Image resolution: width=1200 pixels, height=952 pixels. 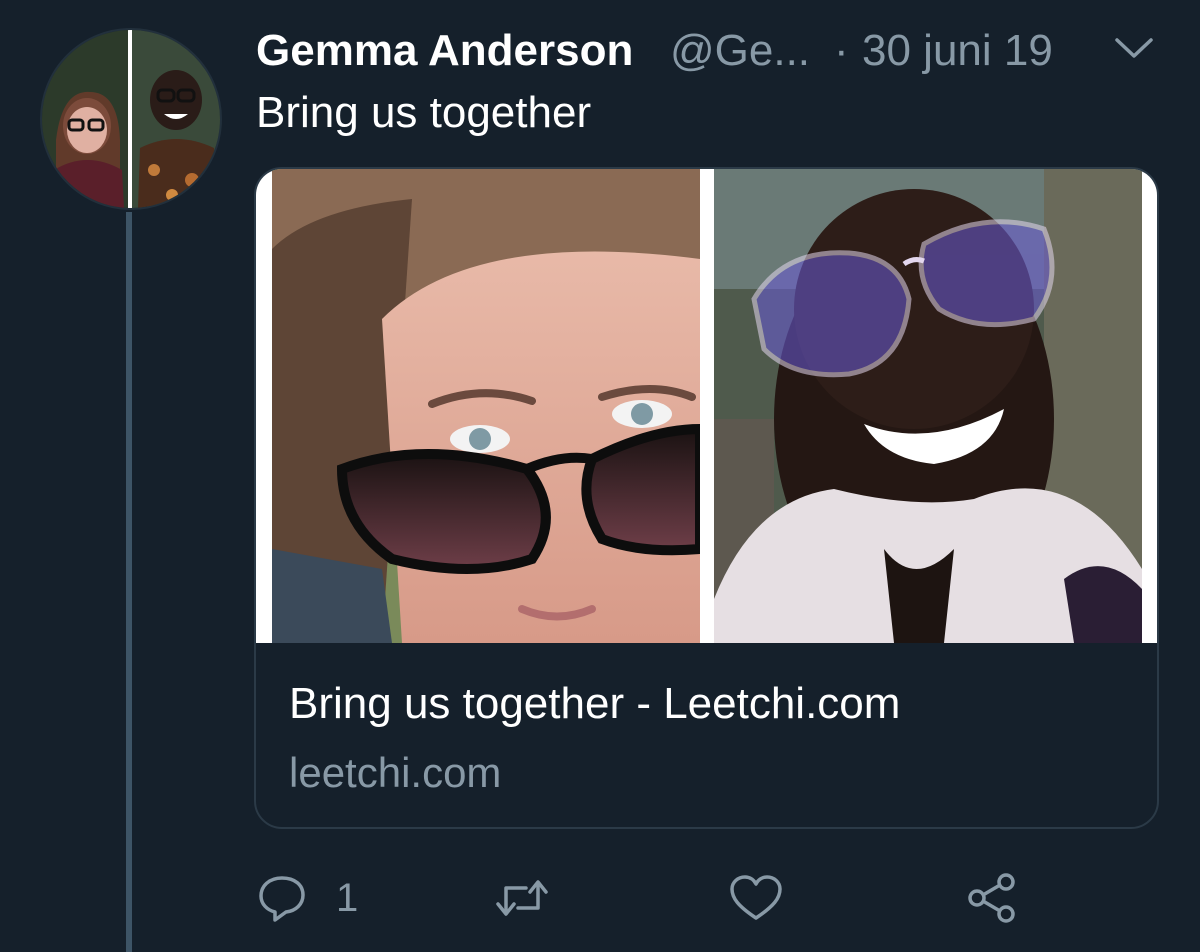 What do you see at coordinates (1134, 48) in the screenshot?
I see `chevron-down-icon` at bounding box center [1134, 48].